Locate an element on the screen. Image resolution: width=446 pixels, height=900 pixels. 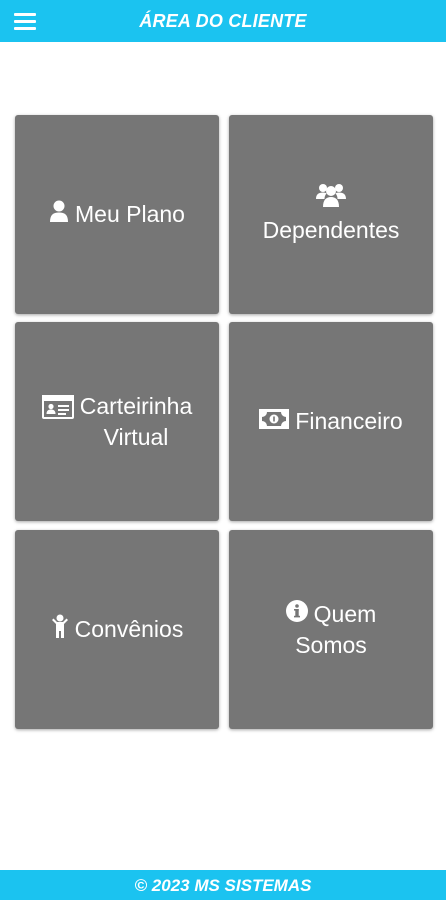
users-group-icon is located at coordinates (331, 199).